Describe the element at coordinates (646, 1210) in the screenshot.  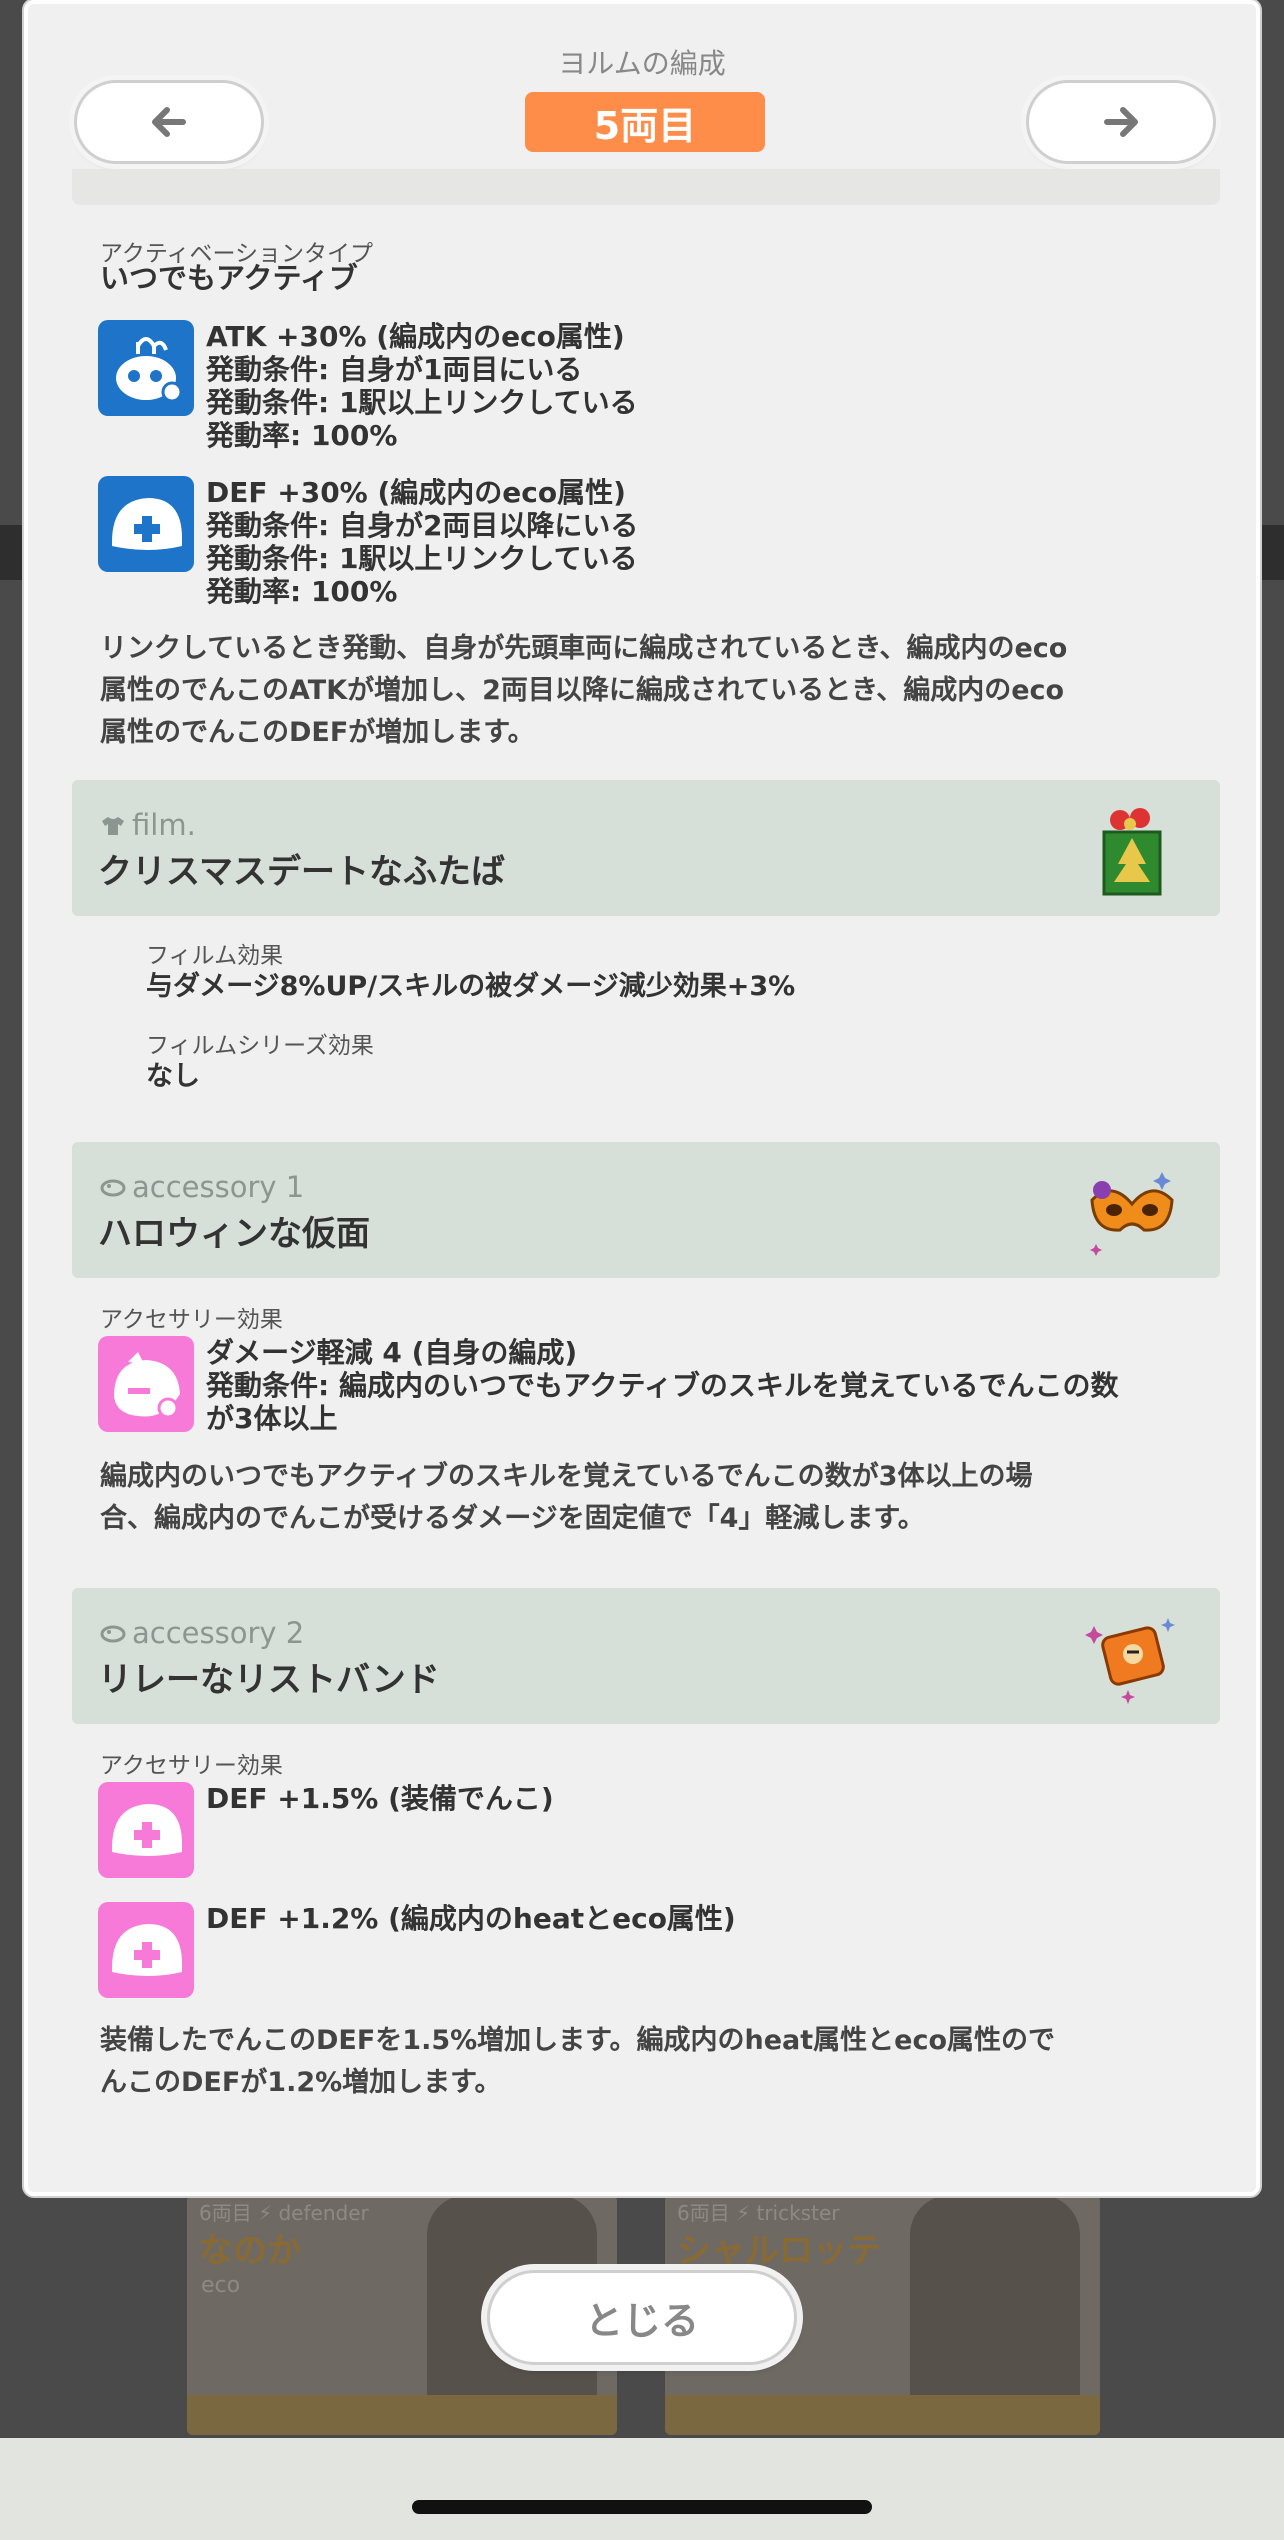
I see `accessory1-card: accessory 1 ハロウィンな仮面` at that location.